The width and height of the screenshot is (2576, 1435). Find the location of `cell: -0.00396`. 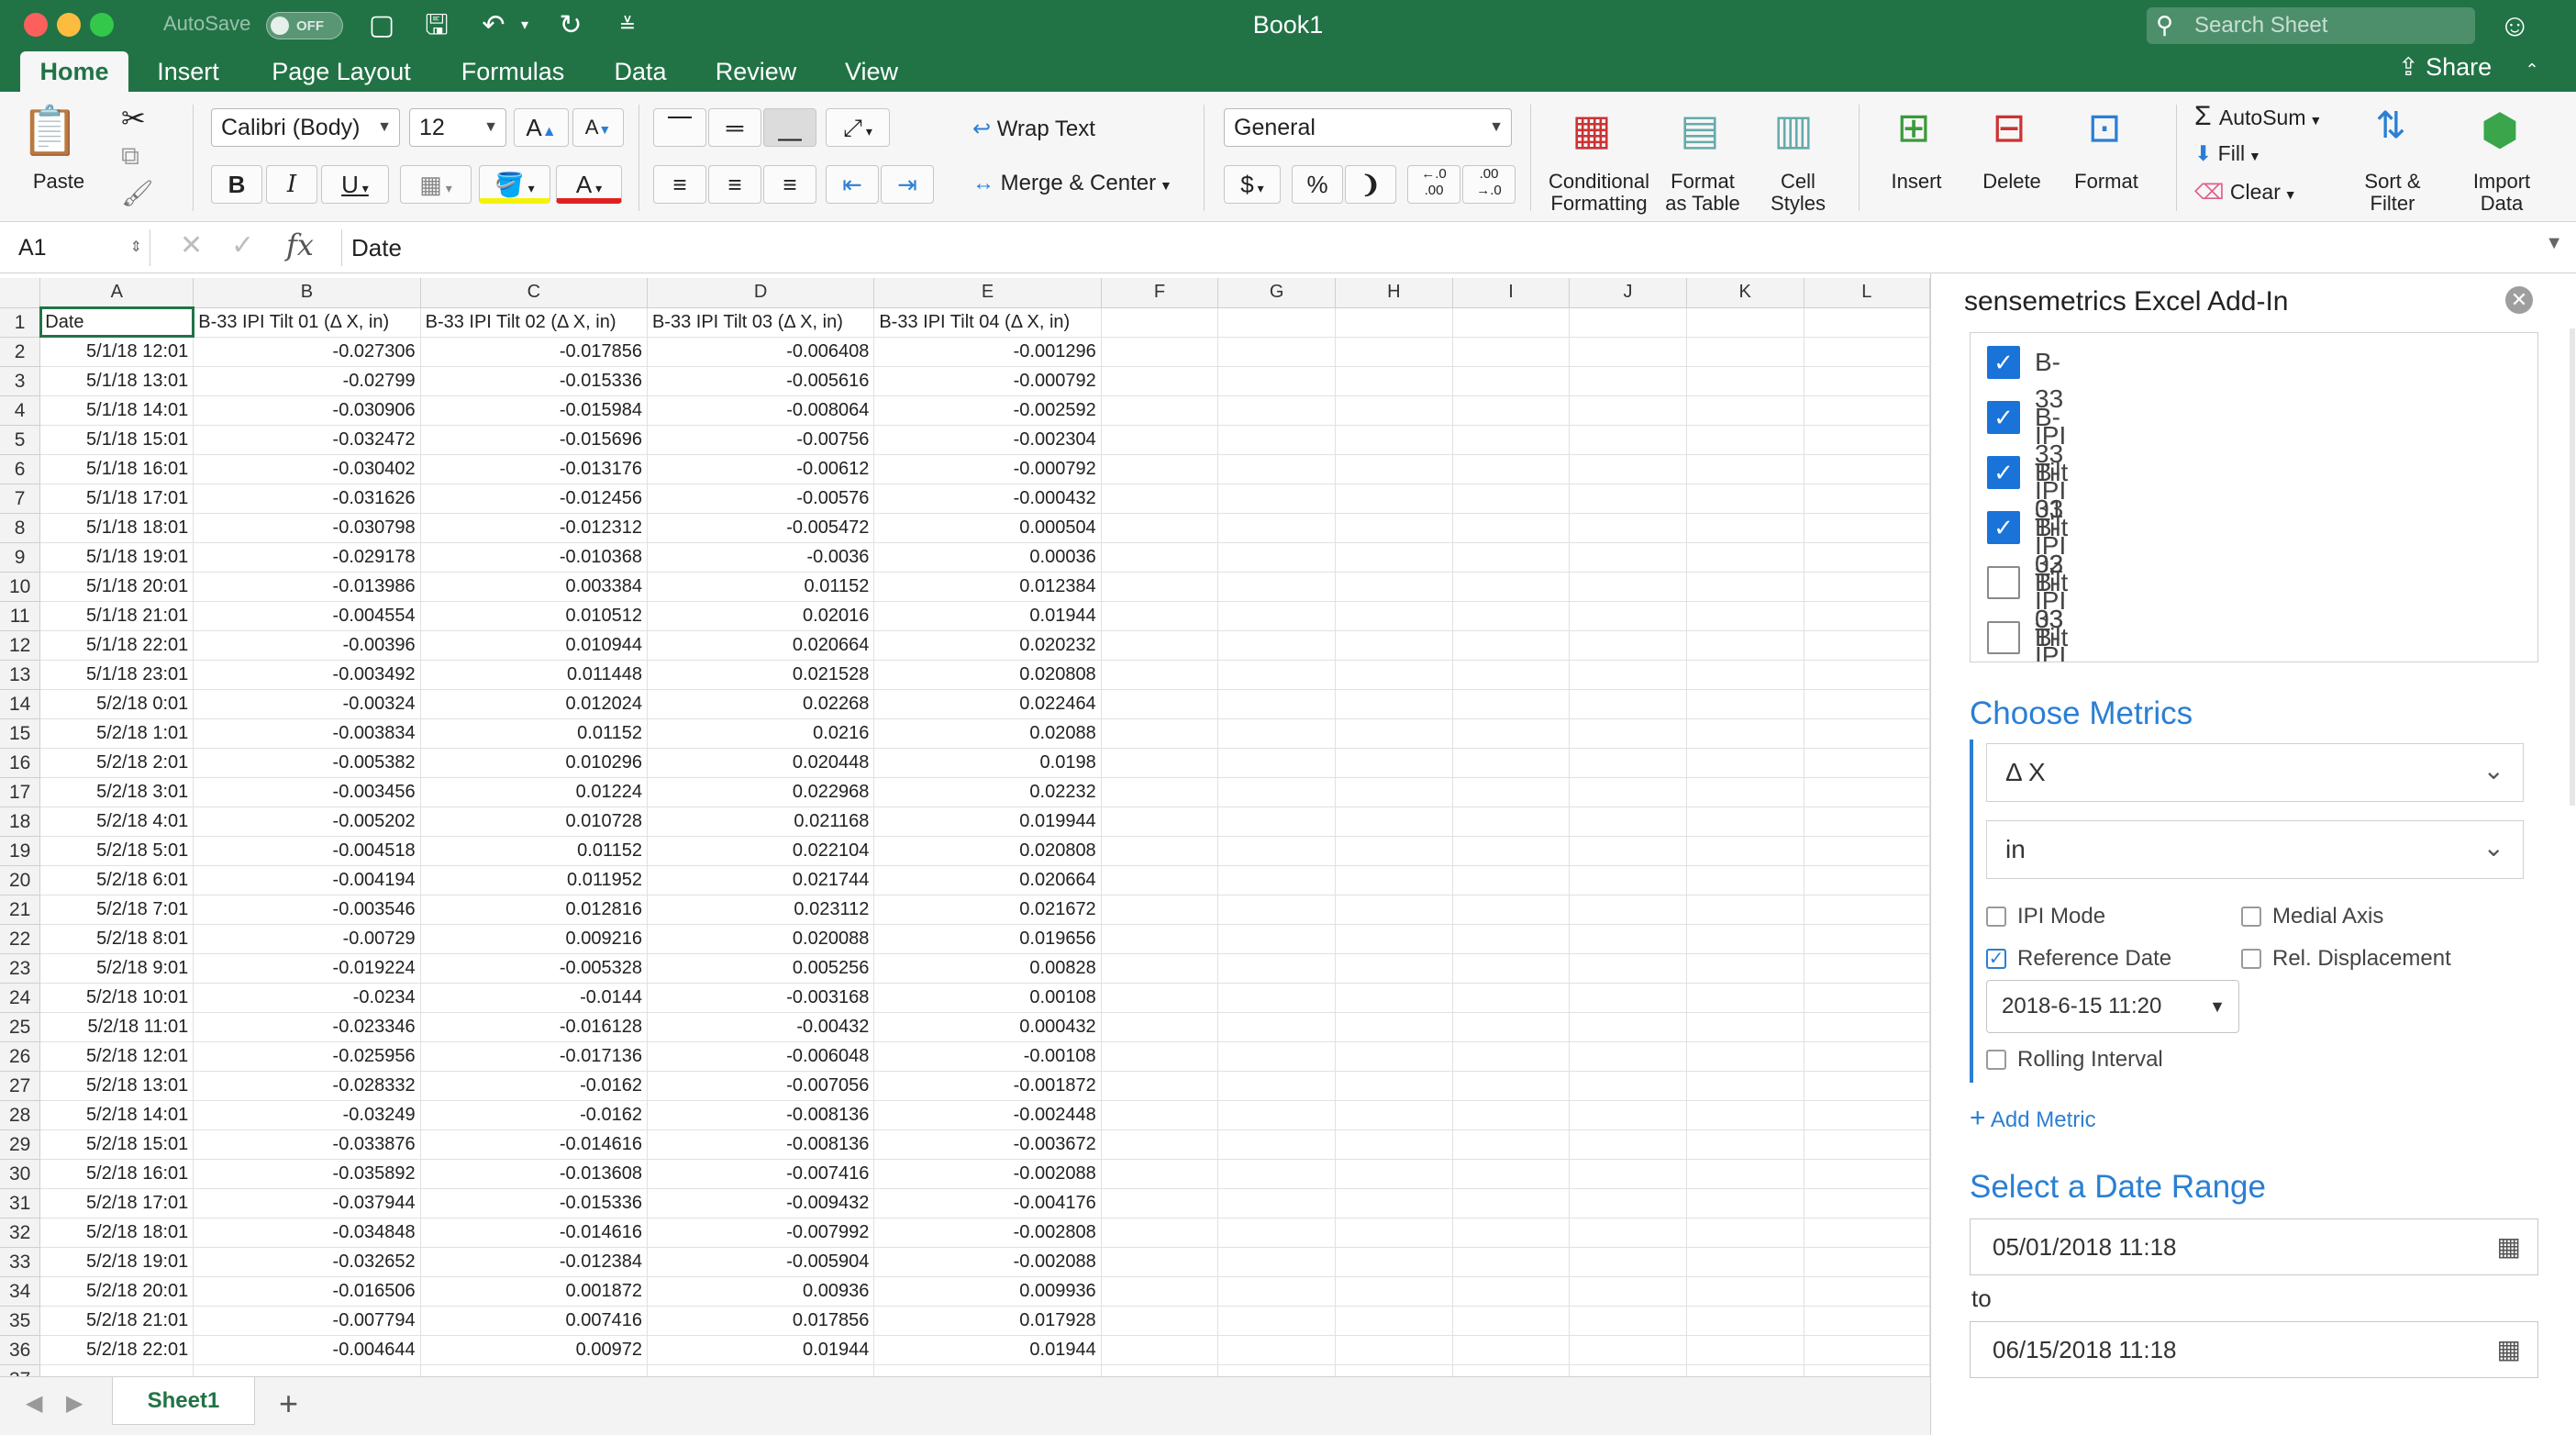

cell: -0.00396 is located at coordinates (307, 646).